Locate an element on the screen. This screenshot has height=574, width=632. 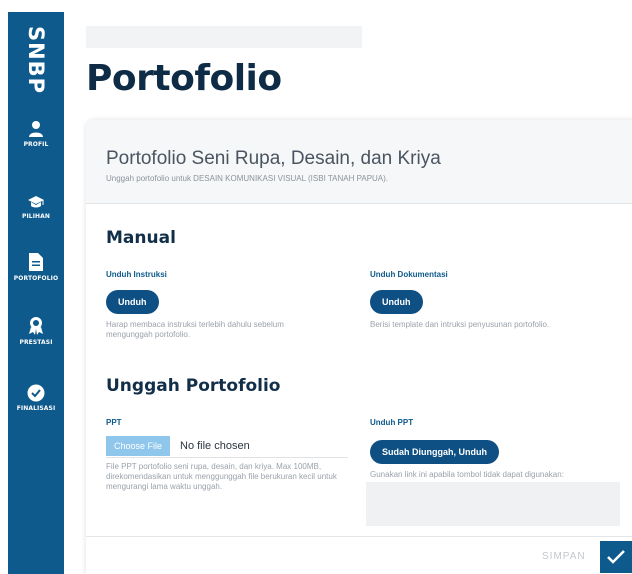
nav-label-profil: PROFIL is located at coordinates (36, 144).